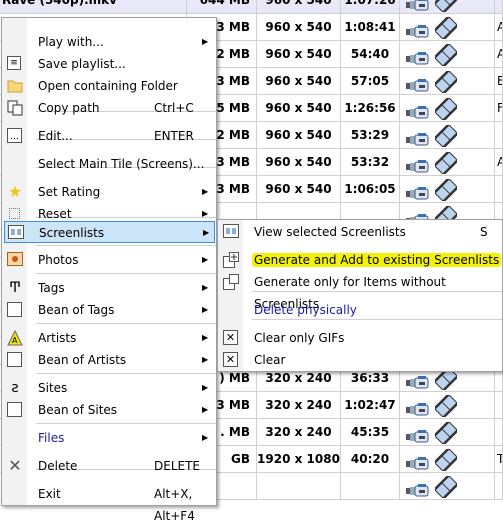  What do you see at coordinates (370, 189) in the screenshot?
I see `duration-cell: 1:06:05` at bounding box center [370, 189].